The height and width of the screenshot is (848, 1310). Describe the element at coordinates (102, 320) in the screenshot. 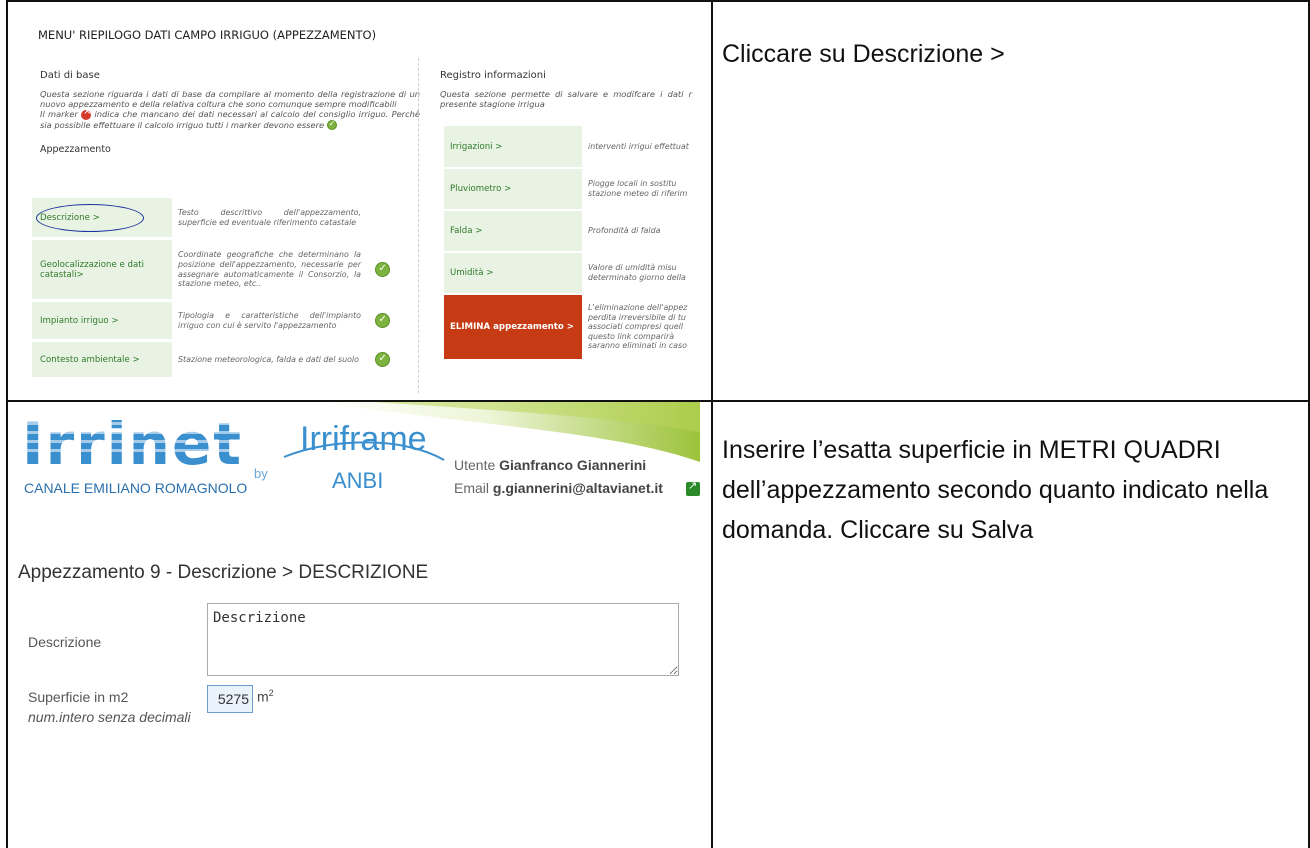

I see `impianto-irriguo-link: Impianto irriguo >` at that location.